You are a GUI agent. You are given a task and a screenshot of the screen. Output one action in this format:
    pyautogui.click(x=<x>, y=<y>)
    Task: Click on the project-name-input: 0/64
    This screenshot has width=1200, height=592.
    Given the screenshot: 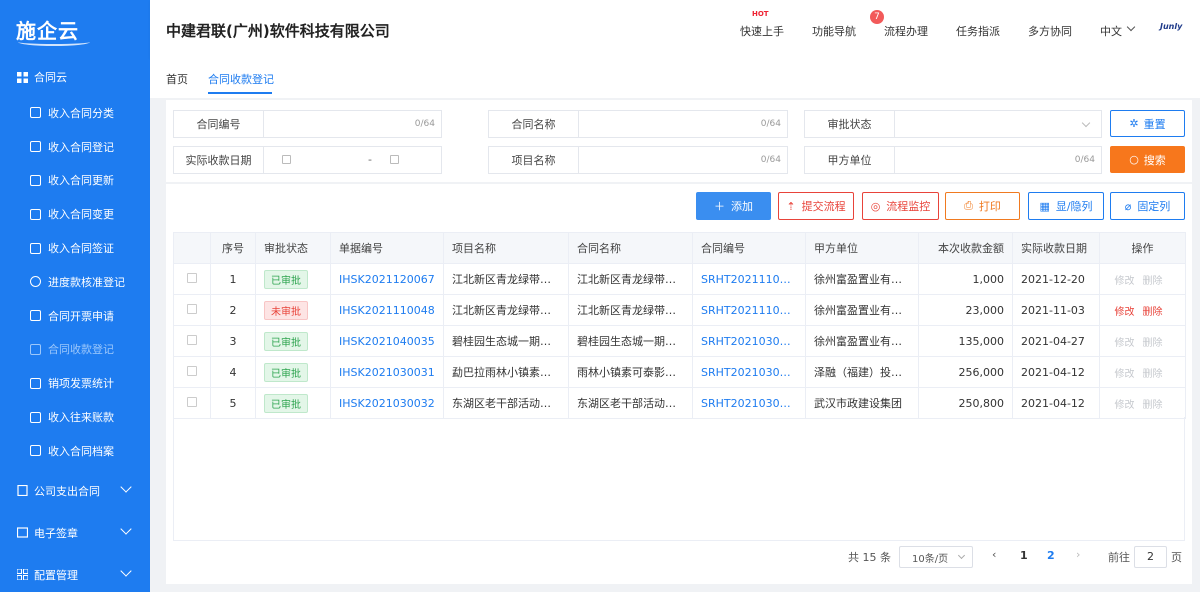 What is the action you would take?
    pyautogui.click(x=683, y=160)
    